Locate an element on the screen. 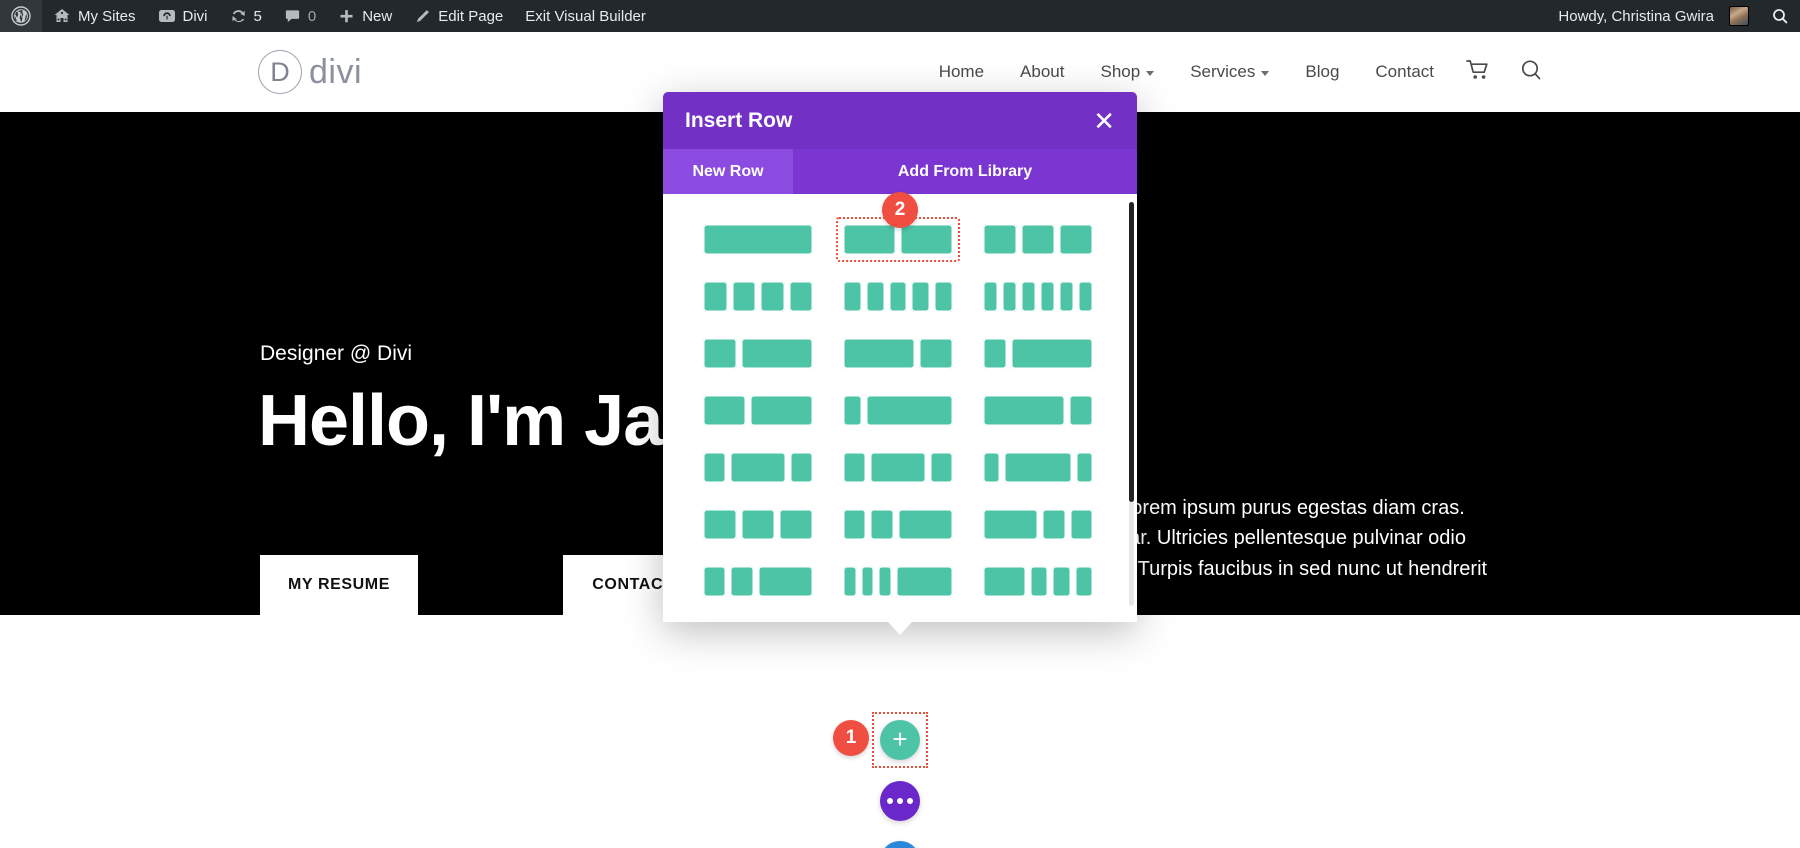  admin-bar-search-button is located at coordinates (1780, 16).